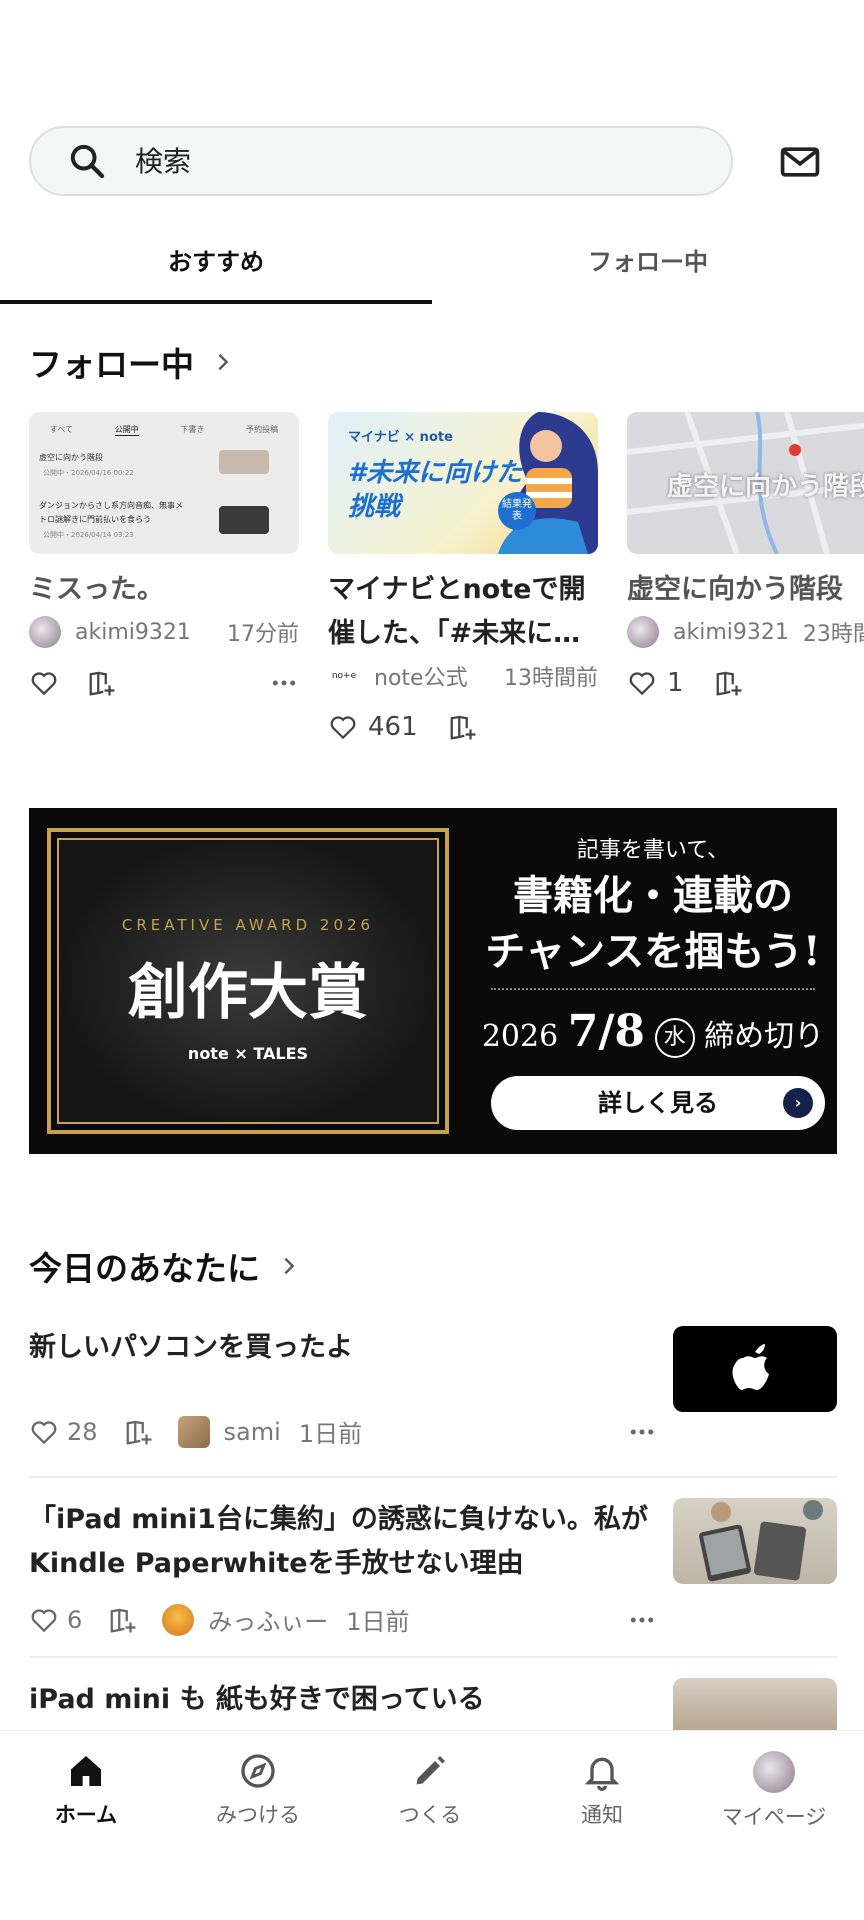 This screenshot has width=864, height=1920. I want to click on following-card: 虚空に向かう階段 虚空に向かう階段 akimi9321 23時間前 1, so click(745, 560).